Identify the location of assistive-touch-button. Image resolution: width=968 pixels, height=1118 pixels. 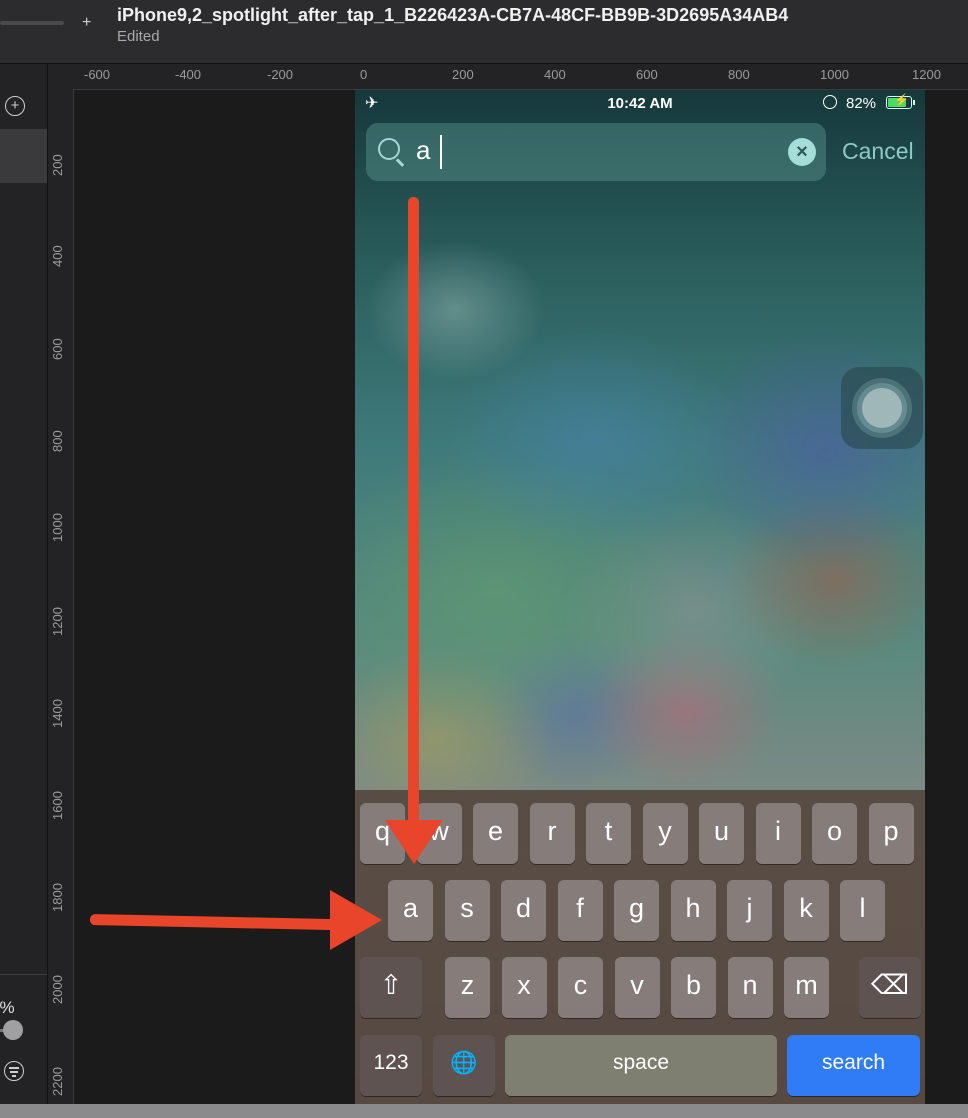
(882, 408).